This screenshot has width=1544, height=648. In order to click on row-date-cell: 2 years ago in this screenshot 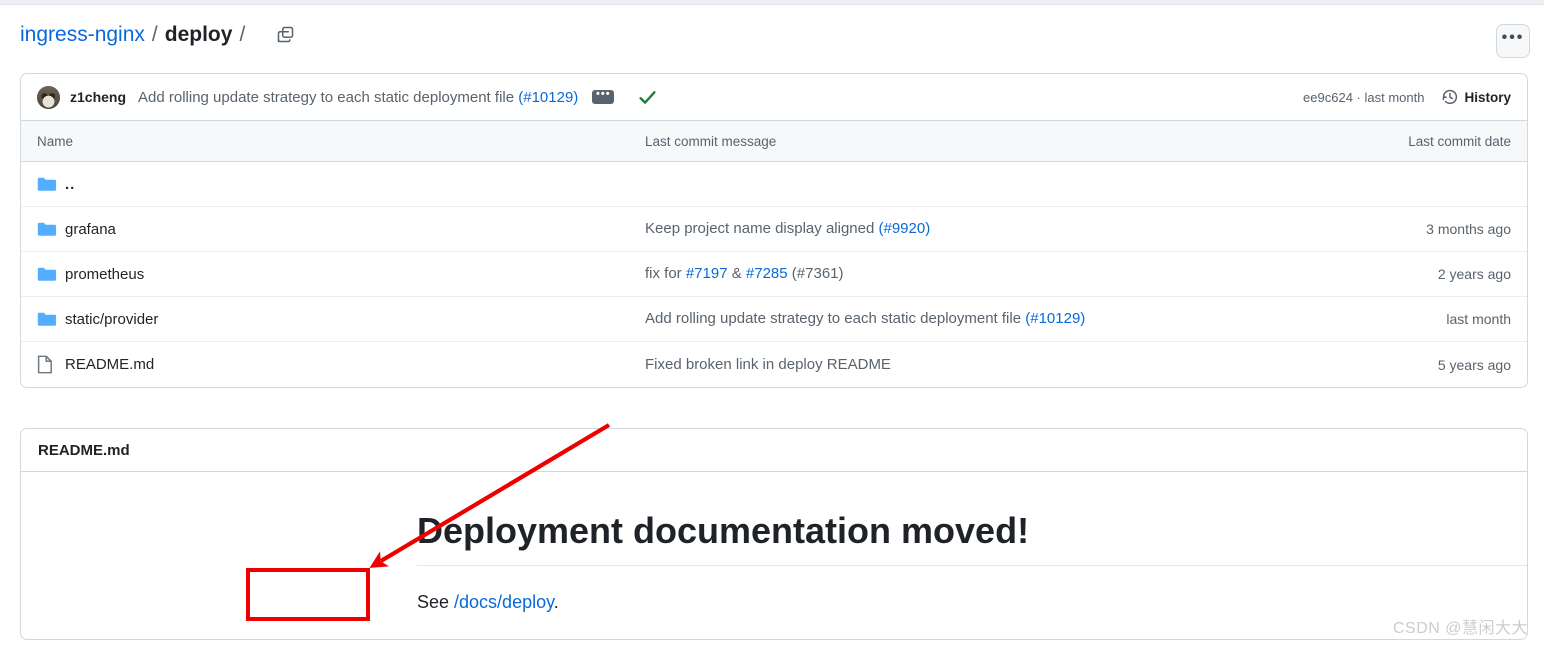, I will do `click(1474, 274)`.